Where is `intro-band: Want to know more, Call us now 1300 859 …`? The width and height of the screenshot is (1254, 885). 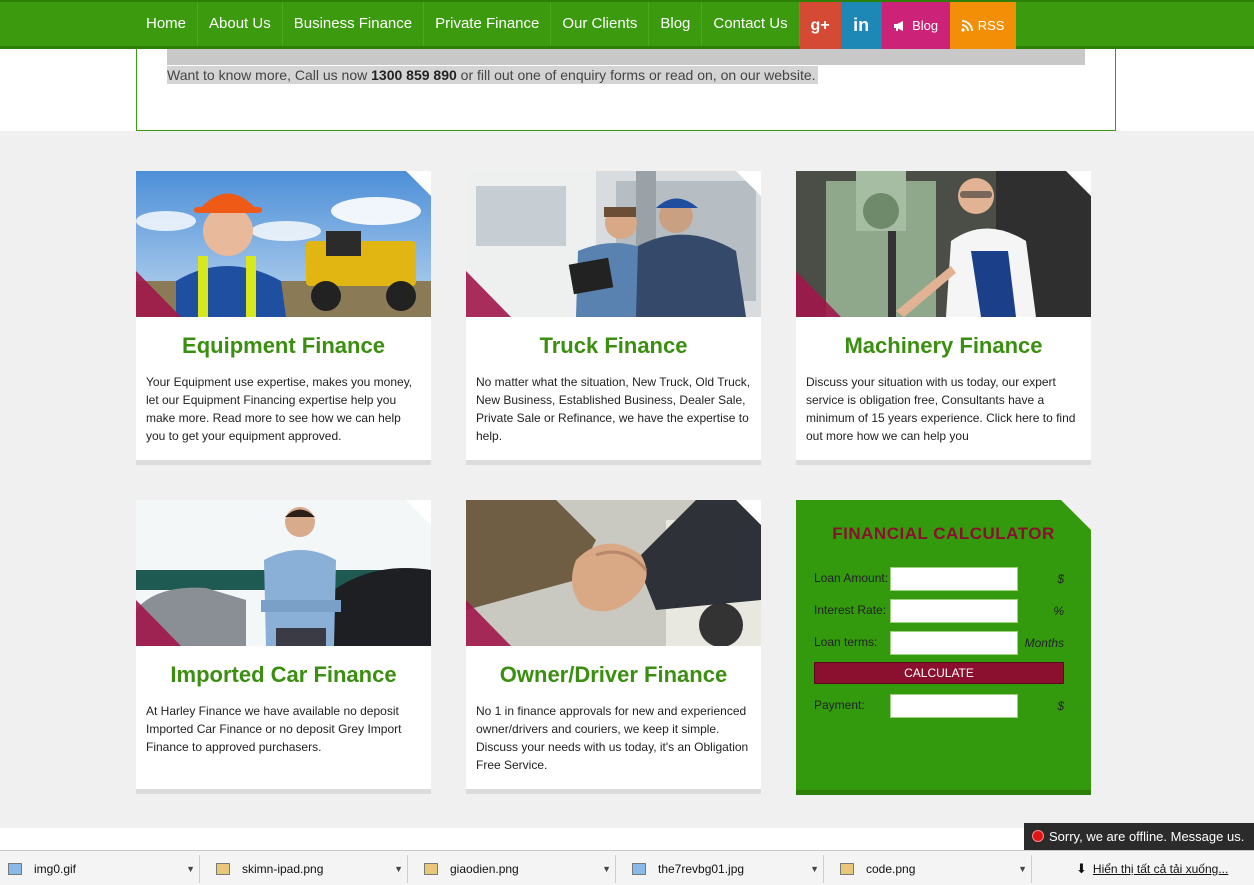
intro-band: Want to know more, Call us now 1300 859 … is located at coordinates (627, 90).